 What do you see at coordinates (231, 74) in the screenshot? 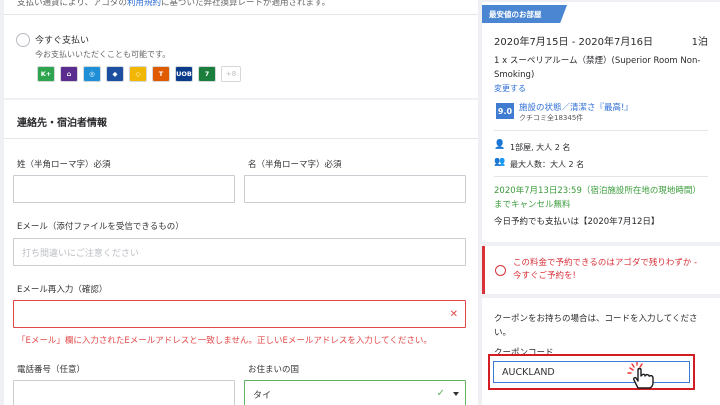
I see `more-payment-methods: +8` at bounding box center [231, 74].